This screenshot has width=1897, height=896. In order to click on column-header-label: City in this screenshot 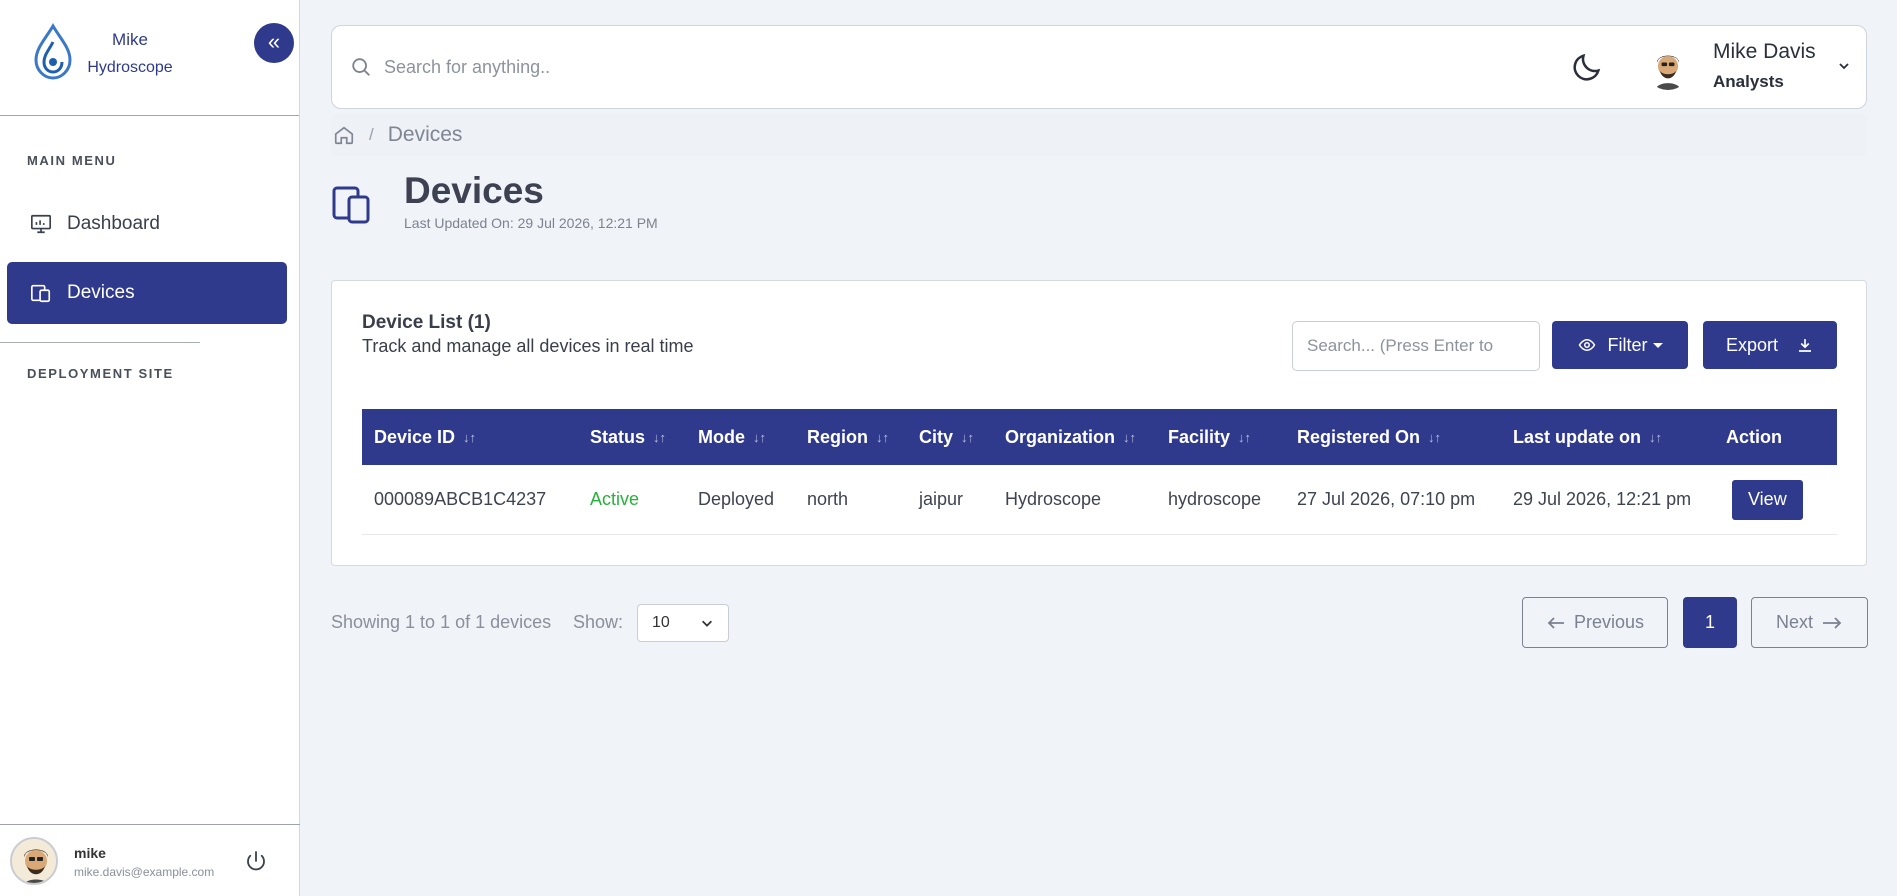, I will do `click(936, 436)`.